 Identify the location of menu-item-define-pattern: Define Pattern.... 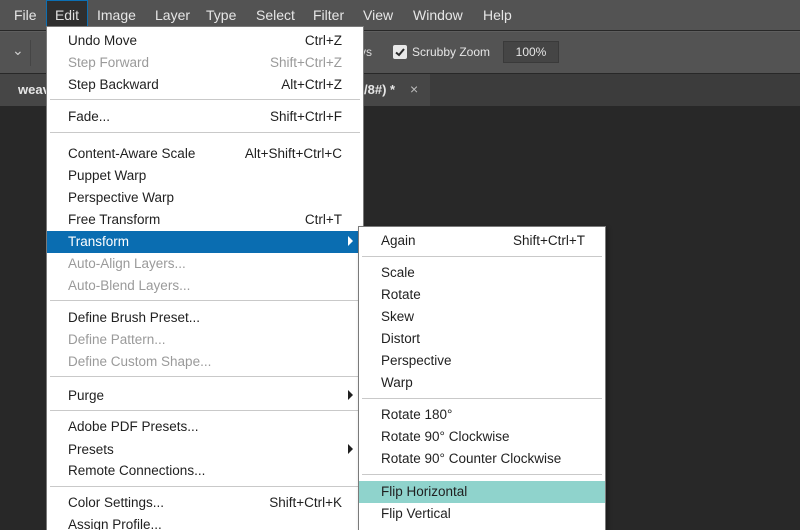
(205, 340).